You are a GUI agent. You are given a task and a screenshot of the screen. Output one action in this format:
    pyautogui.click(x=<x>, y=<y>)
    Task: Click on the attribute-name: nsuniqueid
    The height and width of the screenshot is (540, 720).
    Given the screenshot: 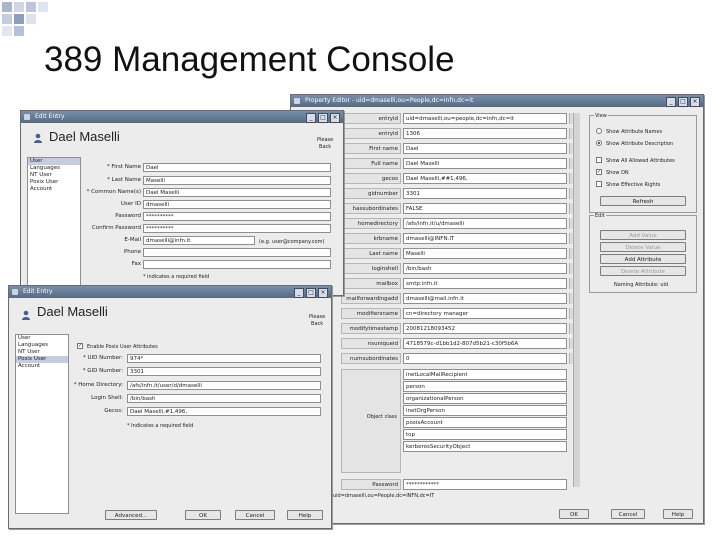 What is the action you would take?
    pyautogui.click(x=371, y=343)
    